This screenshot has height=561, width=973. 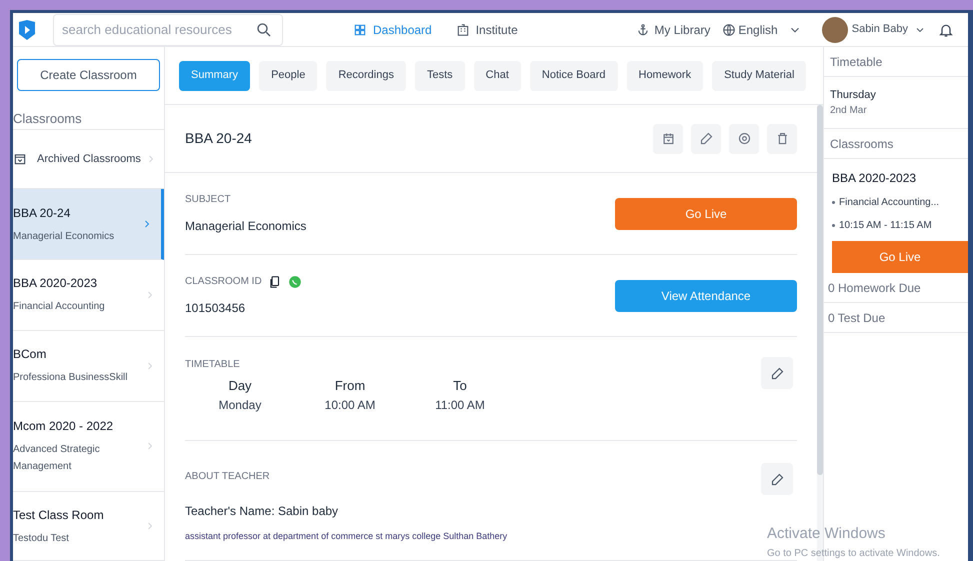 I want to click on classroom-title: Mcom 2020 - 2022, so click(x=63, y=427).